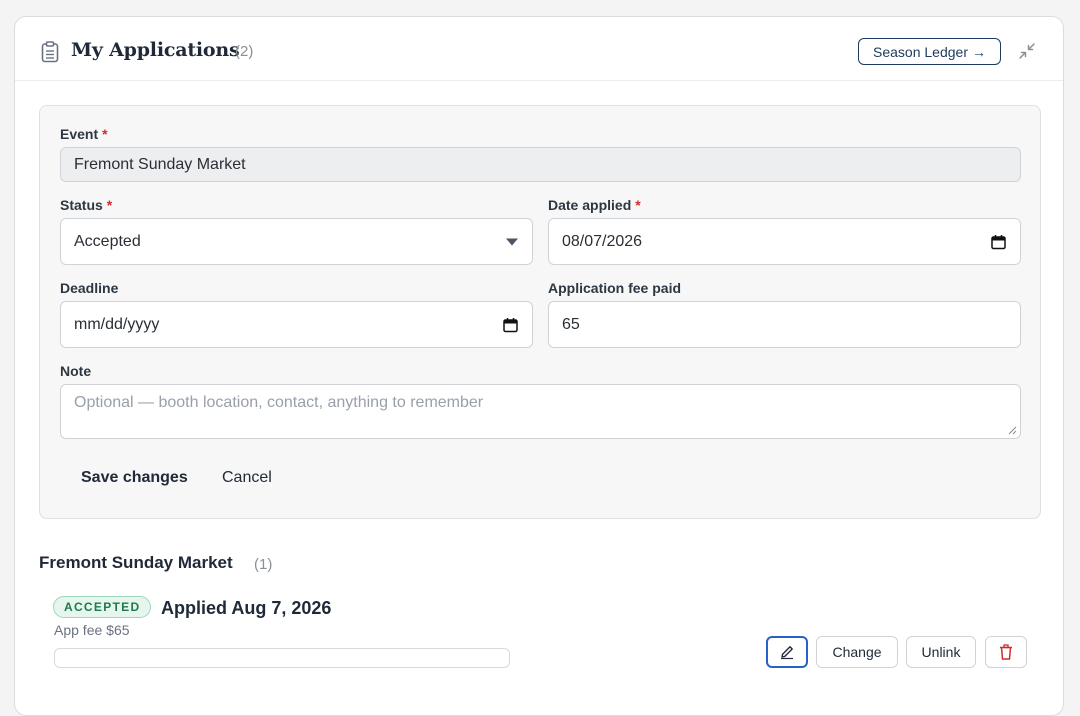 This screenshot has width=1080, height=716. Describe the element at coordinates (539, 49) in the screenshot. I see `card-header: My Applications (2) Season Ledger →` at that location.